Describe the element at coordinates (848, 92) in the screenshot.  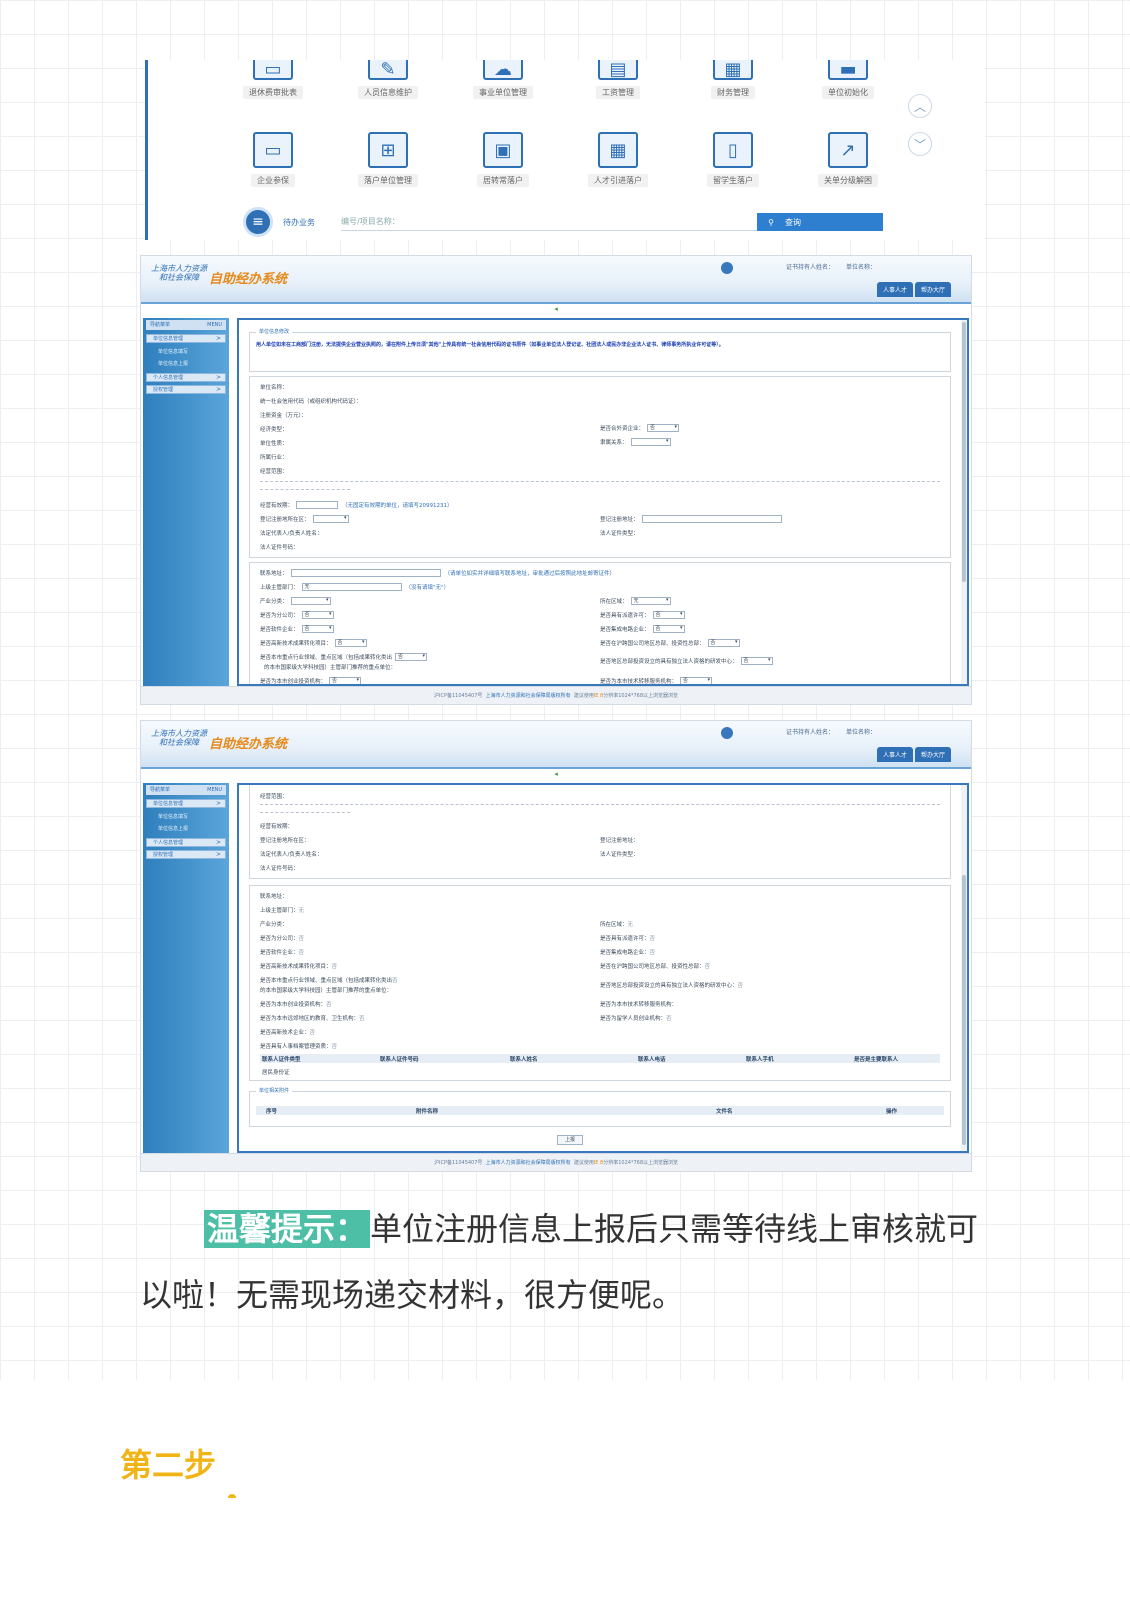
I see `icon-label: 单位初始化` at that location.